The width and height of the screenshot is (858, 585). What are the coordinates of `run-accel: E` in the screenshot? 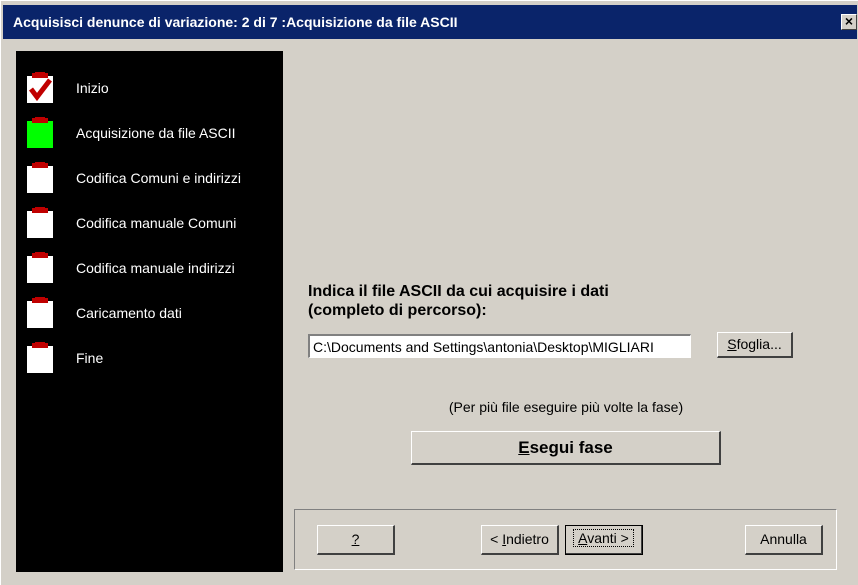 It's located at (524, 447).